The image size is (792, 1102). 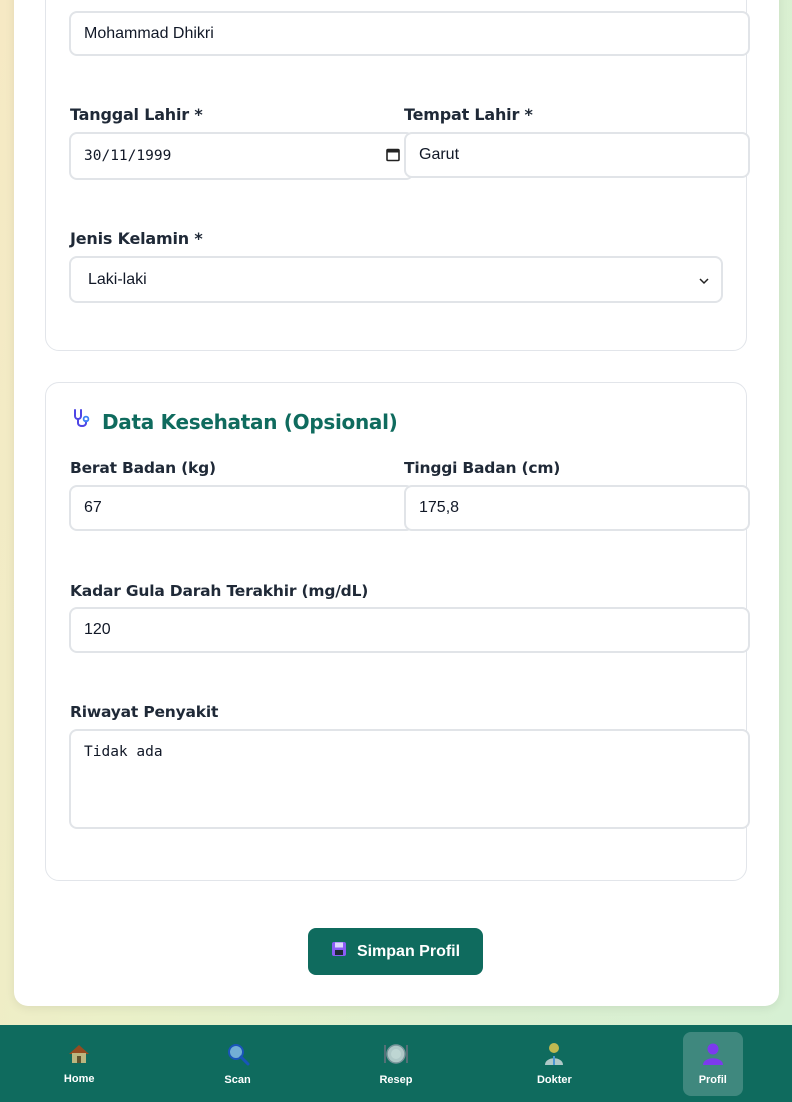 I want to click on nav-label-doctor: Dokter, so click(x=554, y=1079).